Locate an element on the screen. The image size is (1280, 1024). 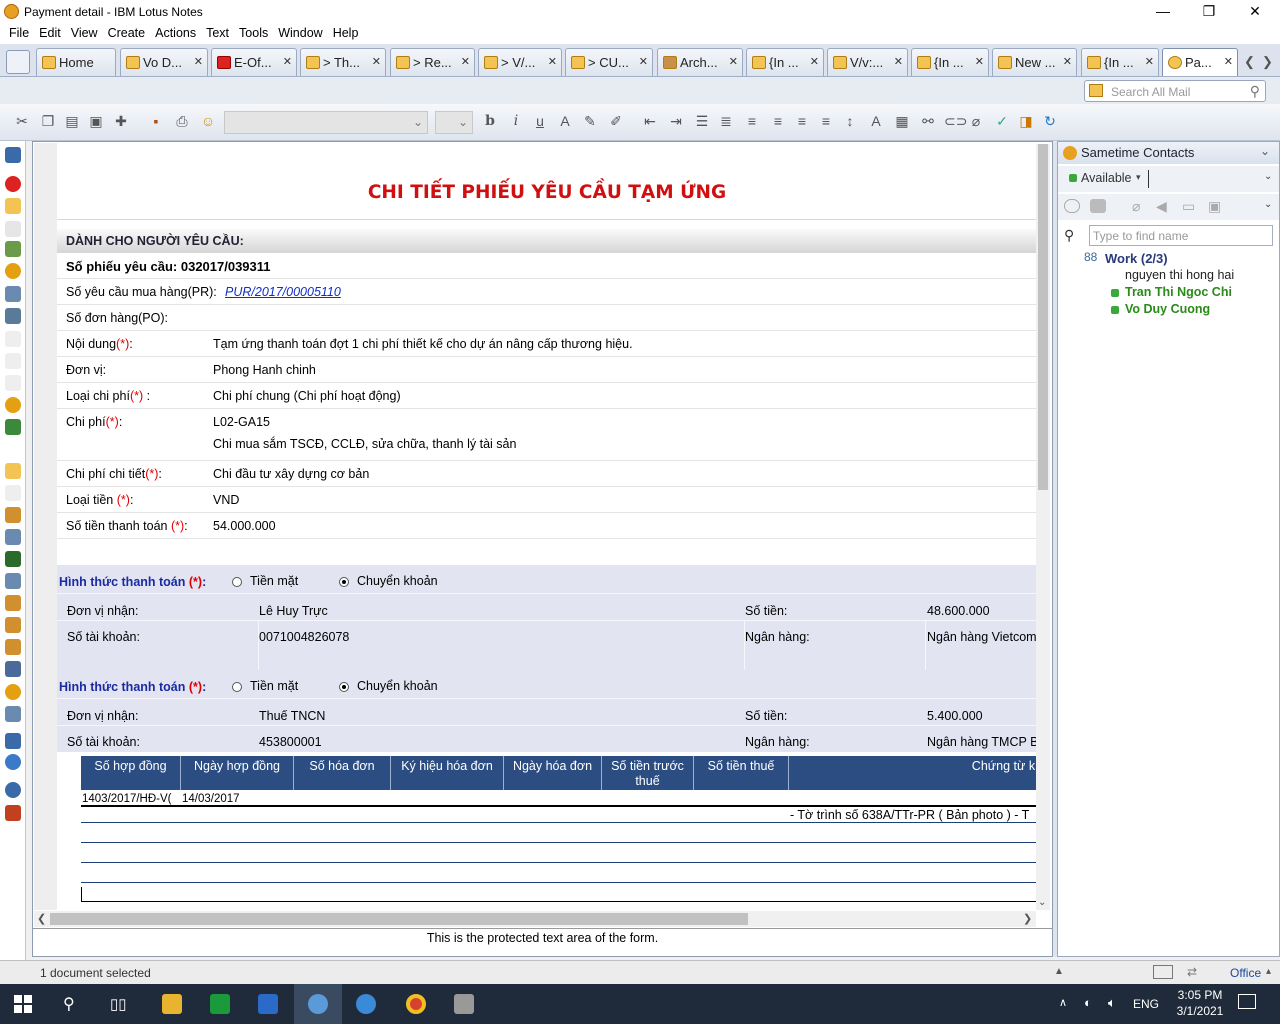
find-name-input: Type to find name is located at coordinates (1181, 235).